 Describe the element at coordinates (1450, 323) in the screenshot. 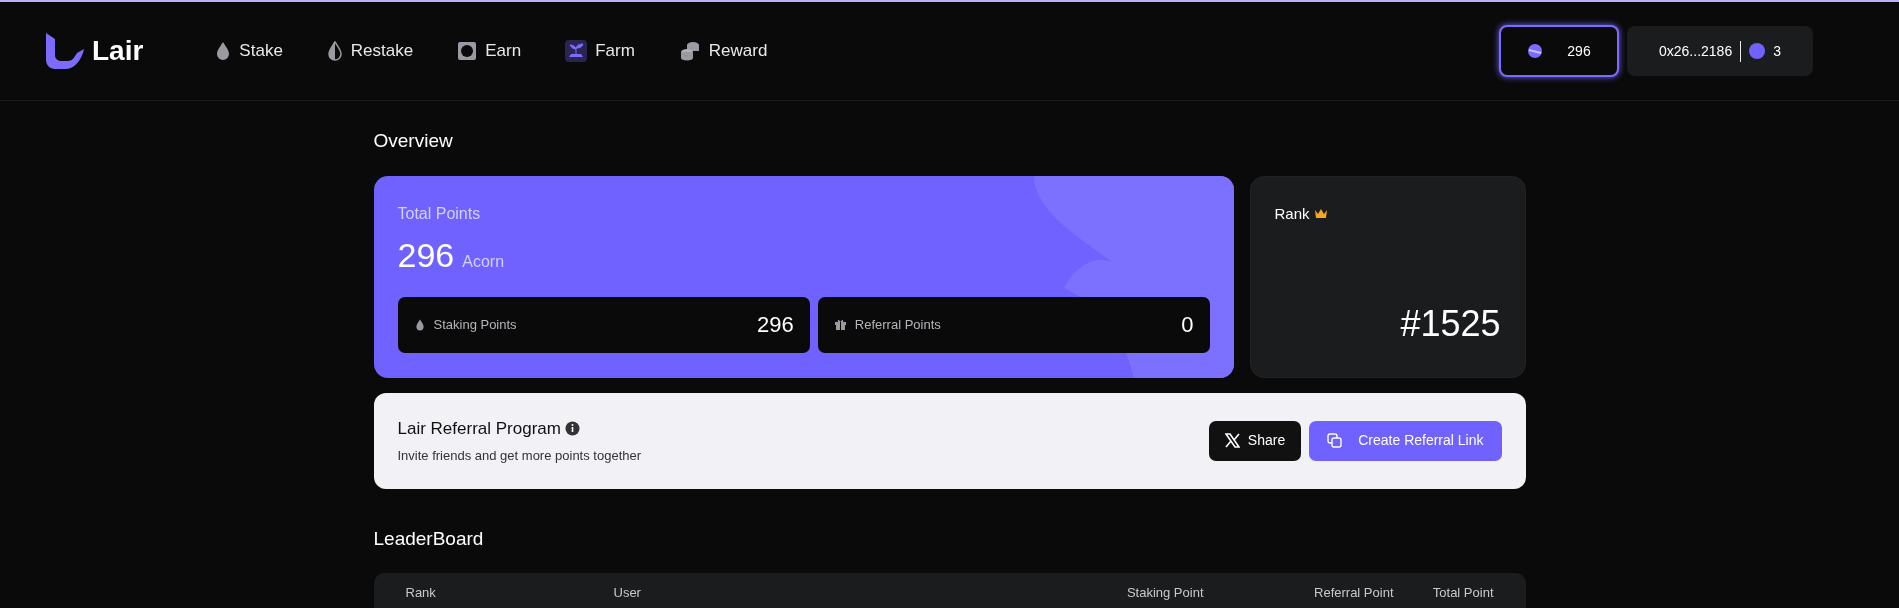

I see `rank-value: #1525` at that location.